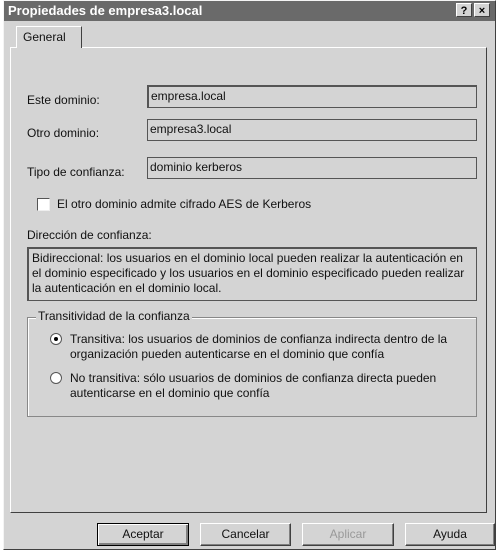  I want to click on help-button: ?, so click(464, 10).